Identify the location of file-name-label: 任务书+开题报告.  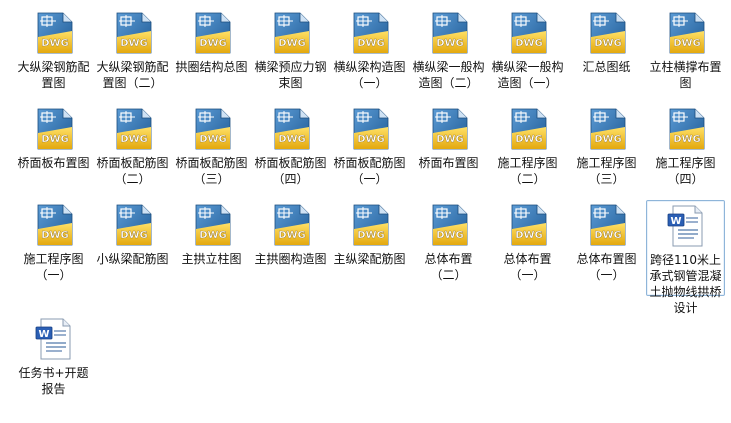
(53, 381).